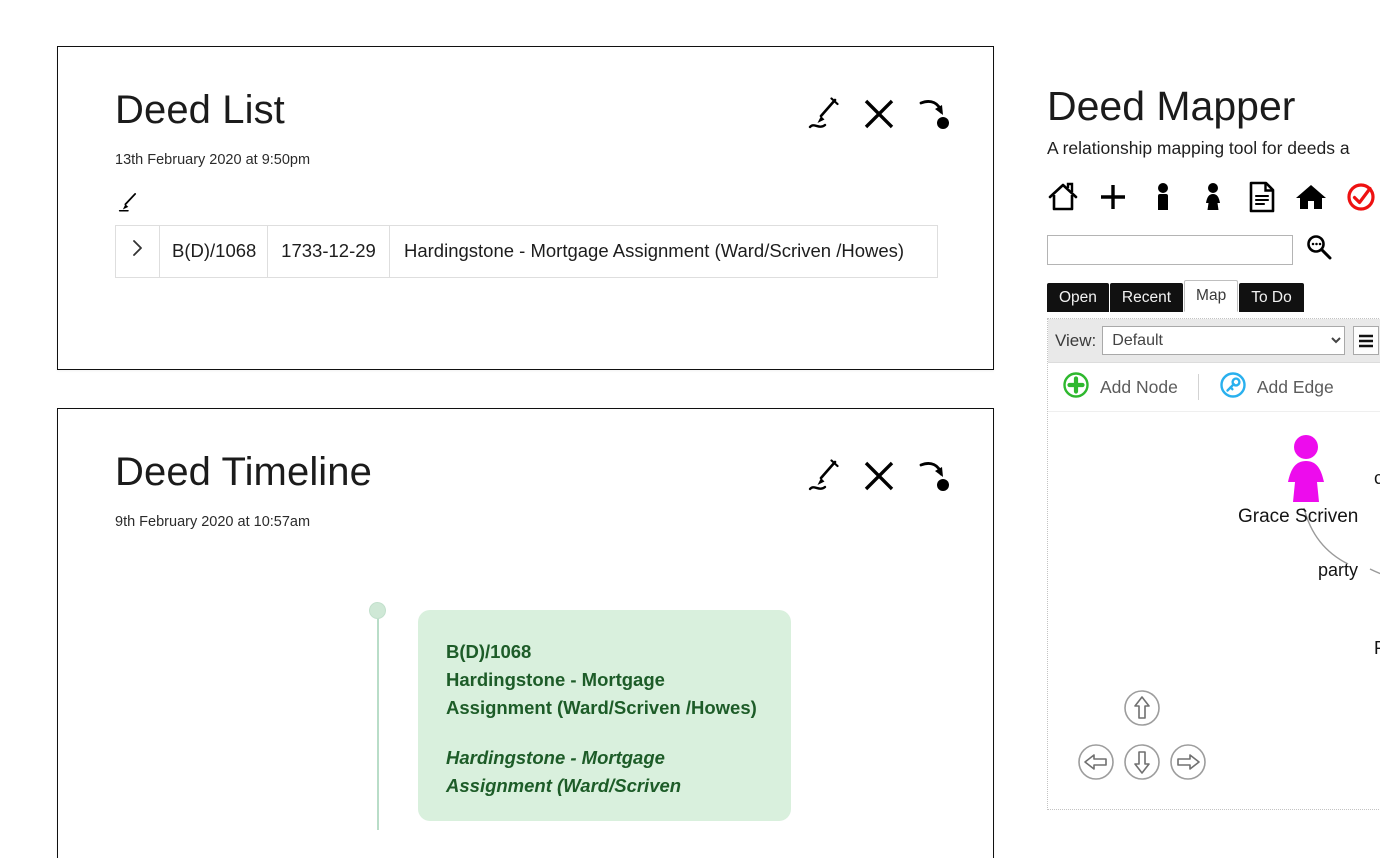 This screenshot has width=1380, height=858. I want to click on add-node-icon, so click(1076, 387).